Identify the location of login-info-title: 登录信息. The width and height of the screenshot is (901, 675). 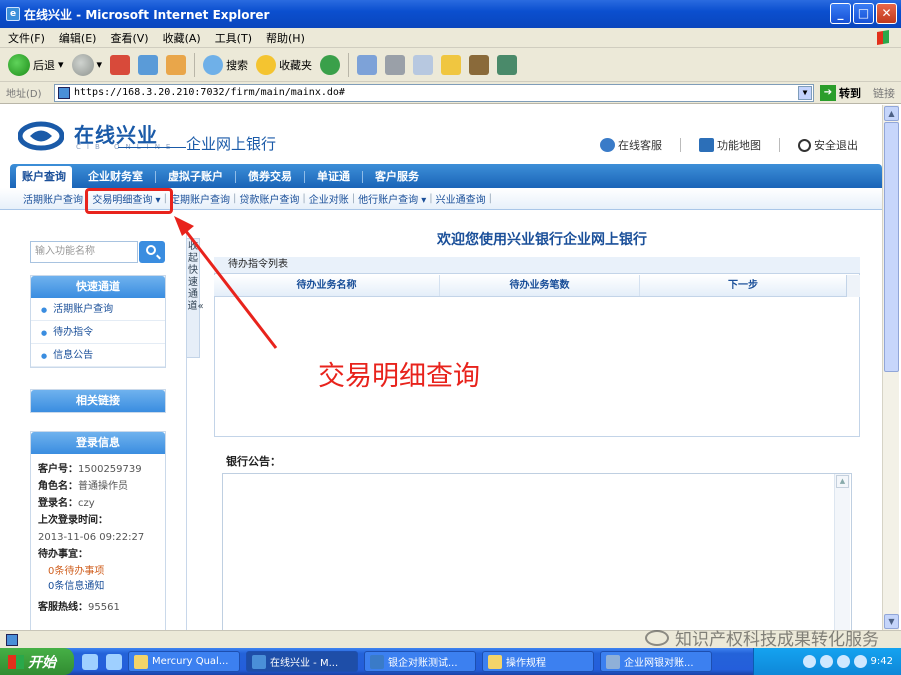
(98, 443).